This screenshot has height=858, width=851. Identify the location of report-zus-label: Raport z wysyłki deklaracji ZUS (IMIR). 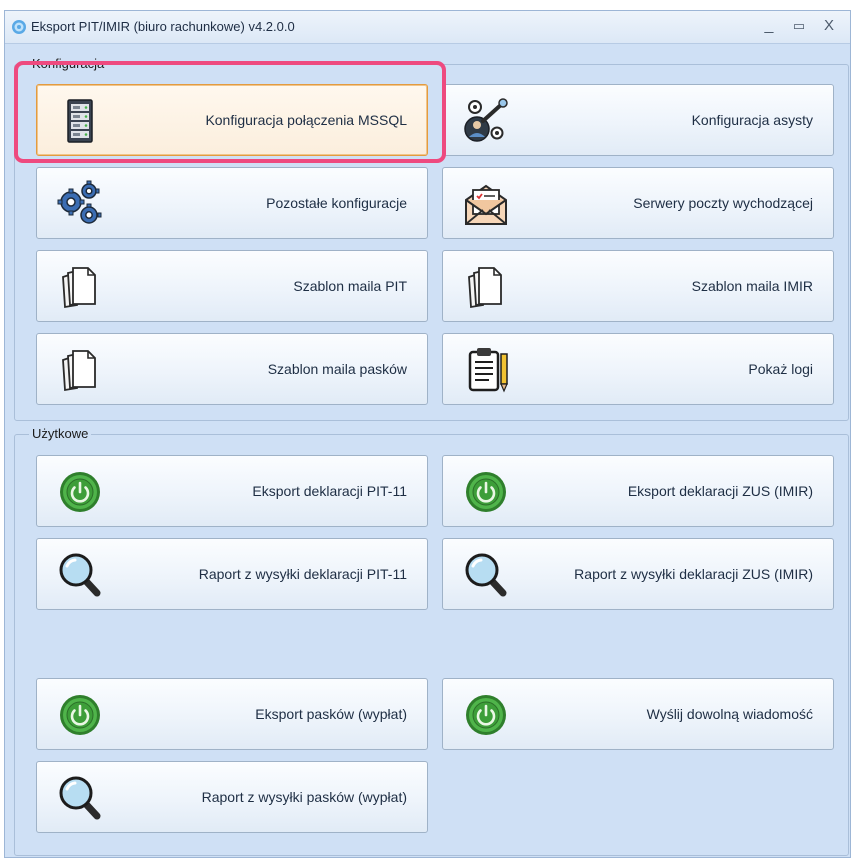
(693, 574).